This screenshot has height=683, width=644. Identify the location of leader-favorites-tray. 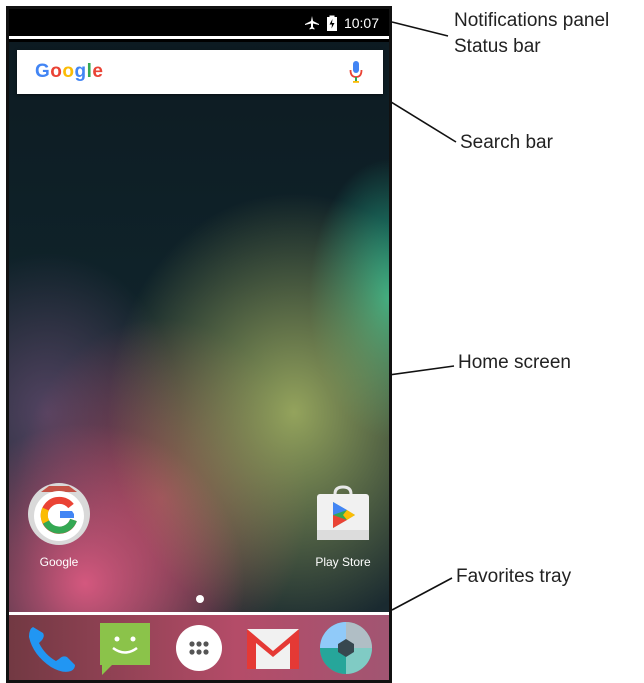
(422, 594).